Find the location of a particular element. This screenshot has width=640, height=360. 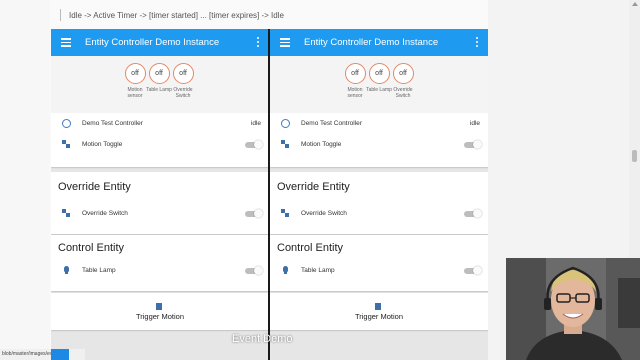

quote-bar is located at coordinates (60, 15).